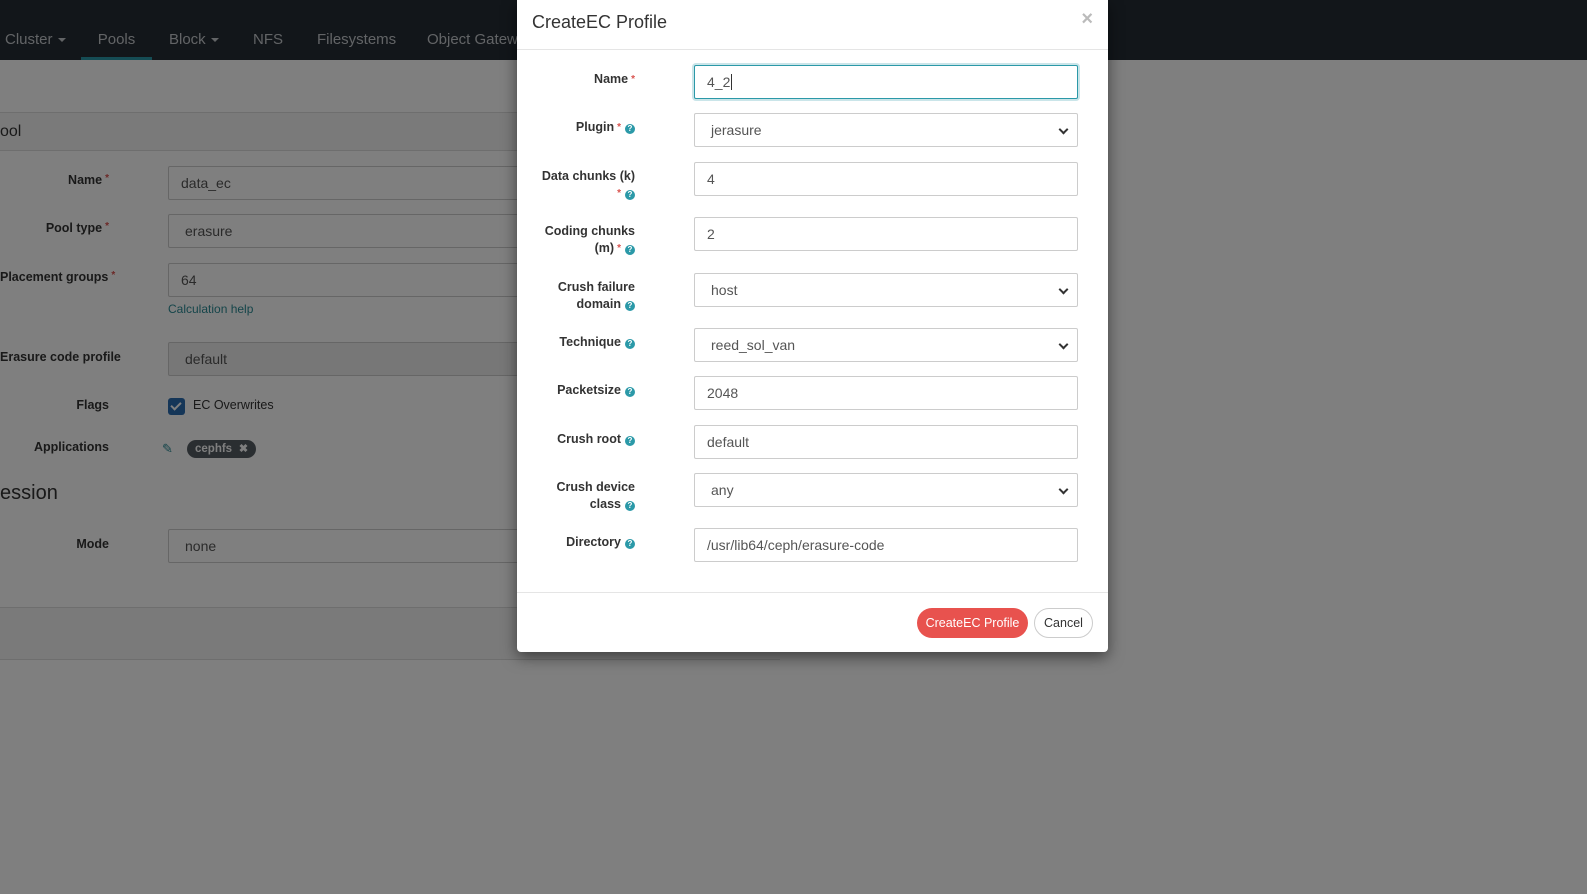  I want to click on crush-failure-domain-label: Crush failure domain?, so click(596, 295).